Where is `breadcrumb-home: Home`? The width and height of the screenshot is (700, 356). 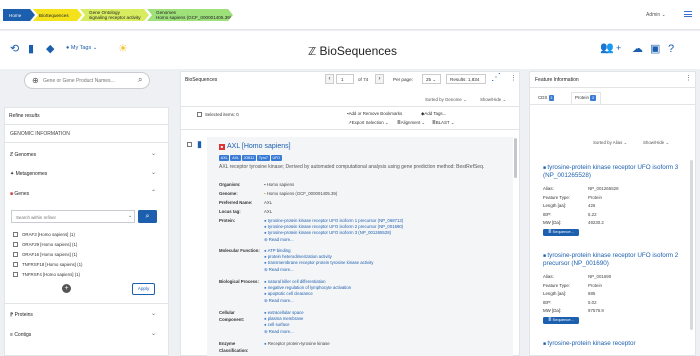
breadcrumb-home: Home is located at coordinates (19, 15).